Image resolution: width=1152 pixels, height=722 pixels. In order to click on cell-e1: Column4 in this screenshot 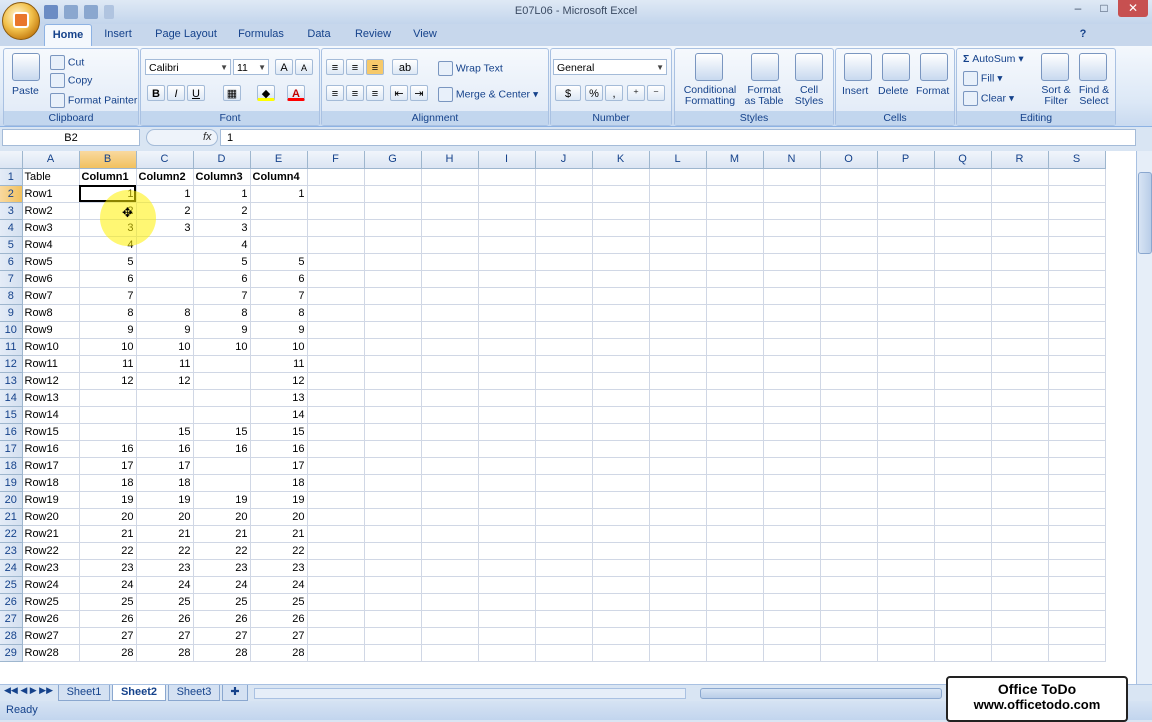, I will do `click(279, 177)`.